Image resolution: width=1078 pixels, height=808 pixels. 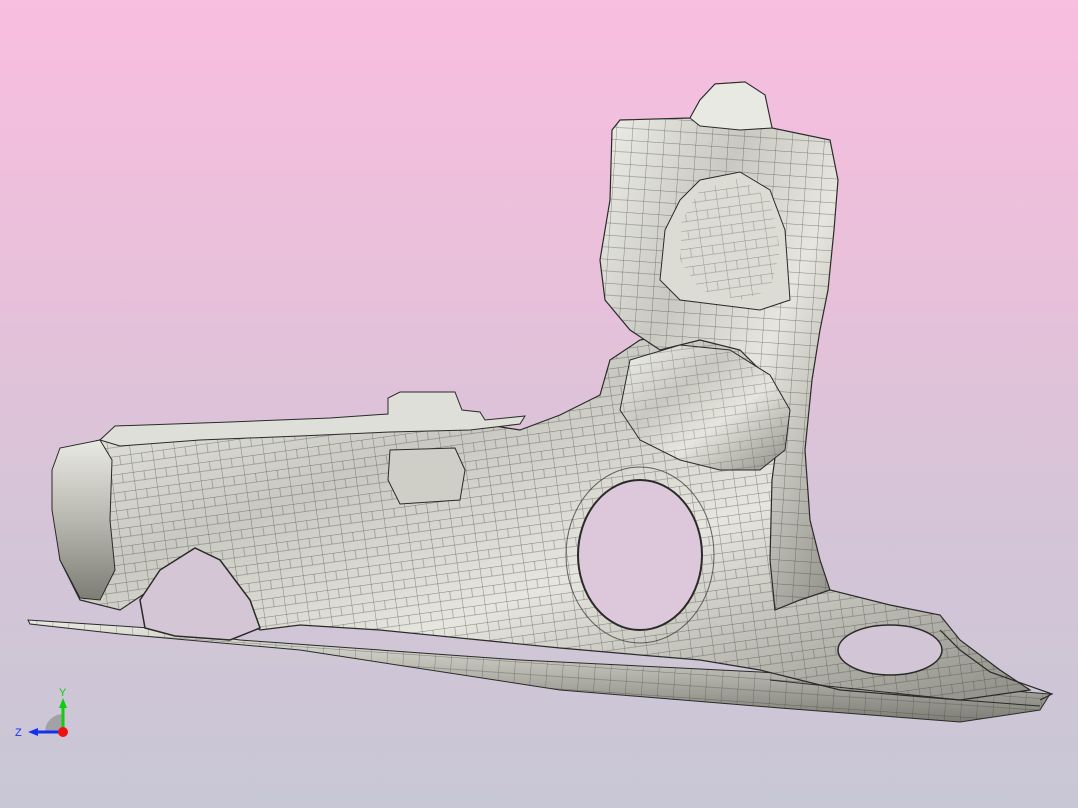 What do you see at coordinates (83, 520) in the screenshot?
I see `left-end-cap` at bounding box center [83, 520].